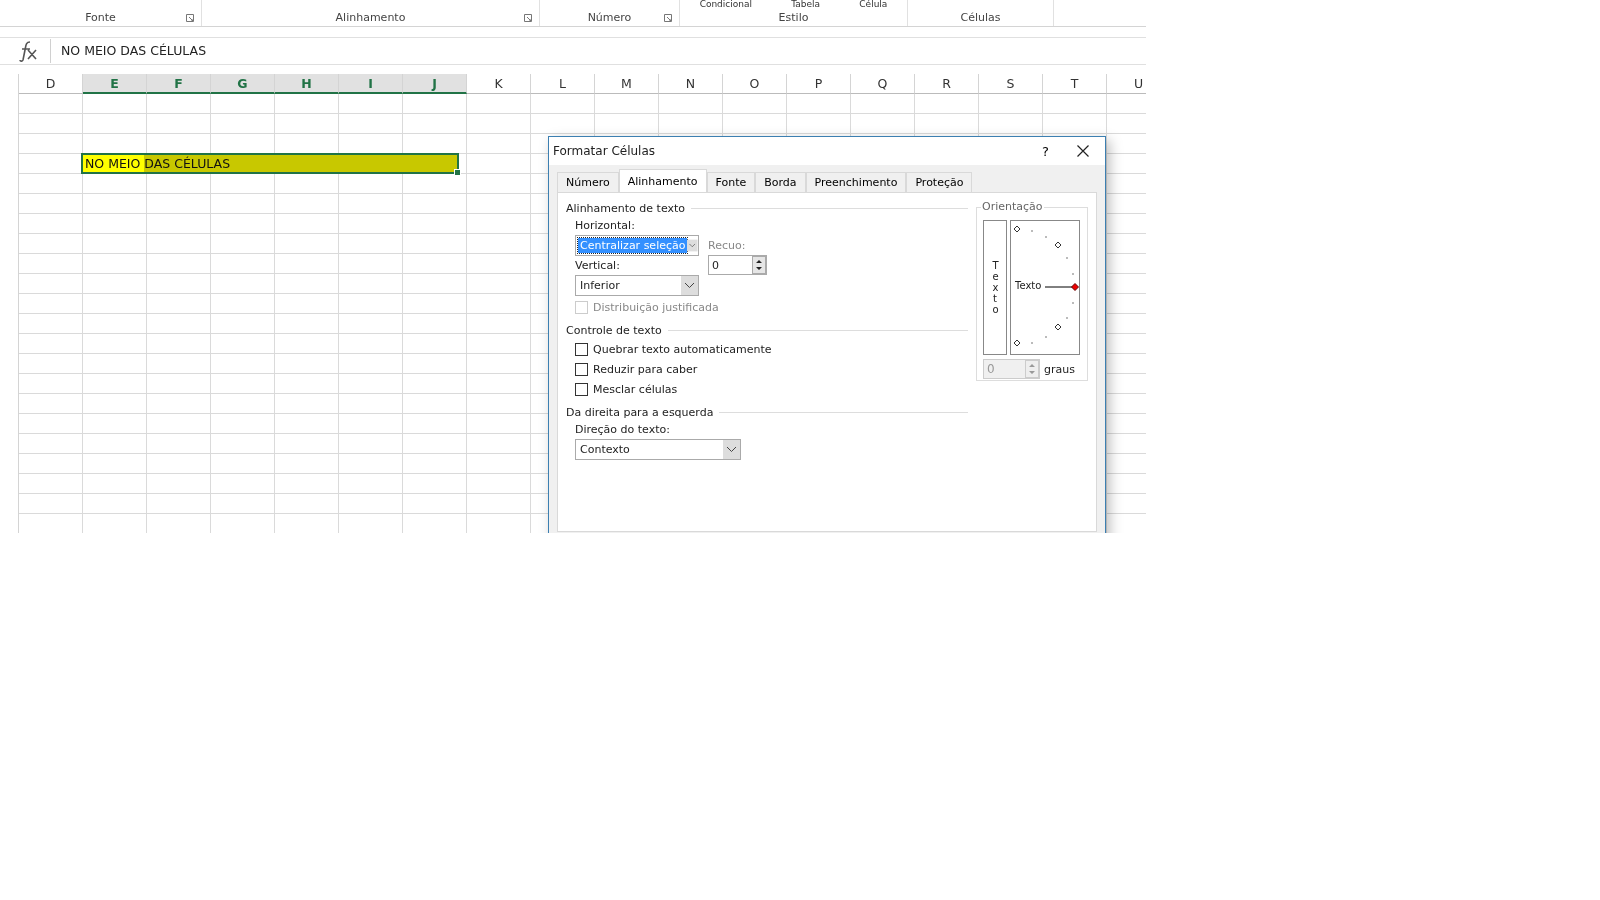 This screenshot has height=900, width=1600. I want to click on vertical-dropdown: Inferior, so click(637, 285).